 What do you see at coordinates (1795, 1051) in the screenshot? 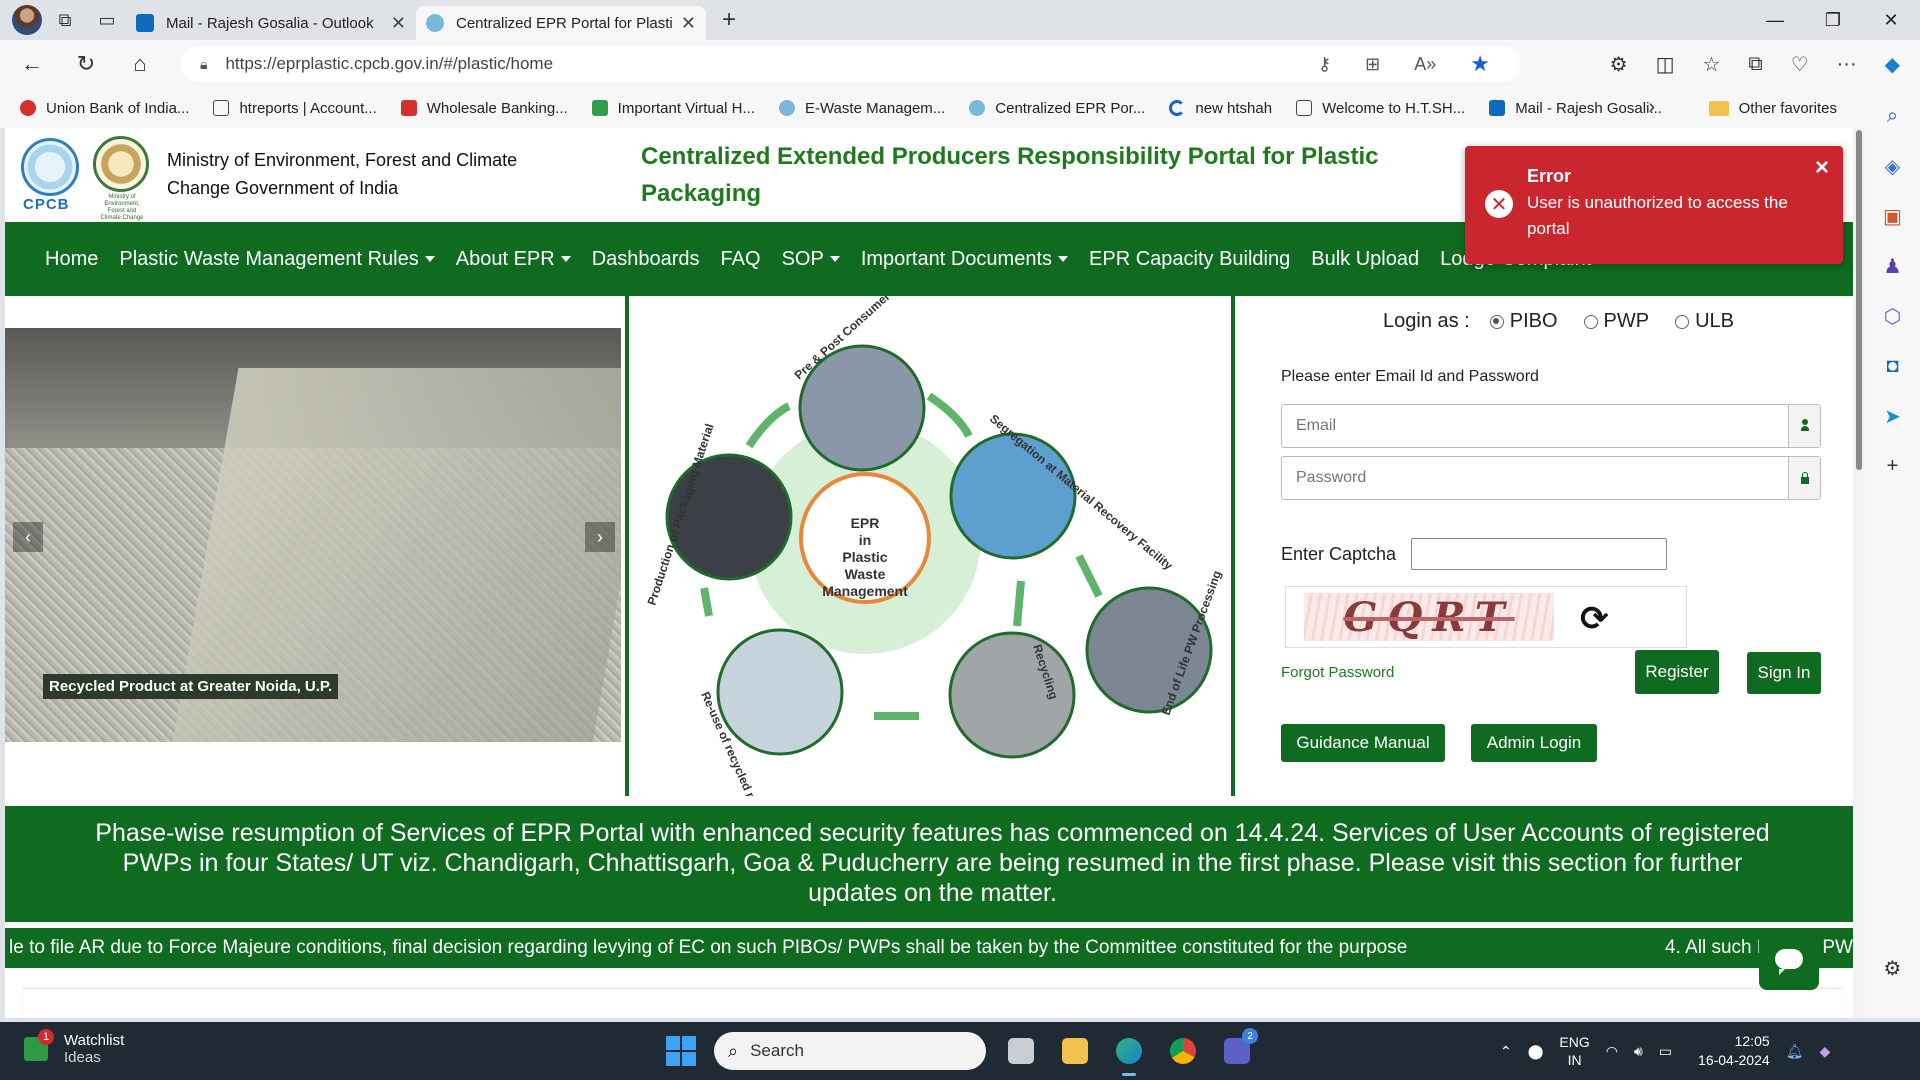
I see `notification-bell-icon: 🔔︎` at bounding box center [1795, 1051].